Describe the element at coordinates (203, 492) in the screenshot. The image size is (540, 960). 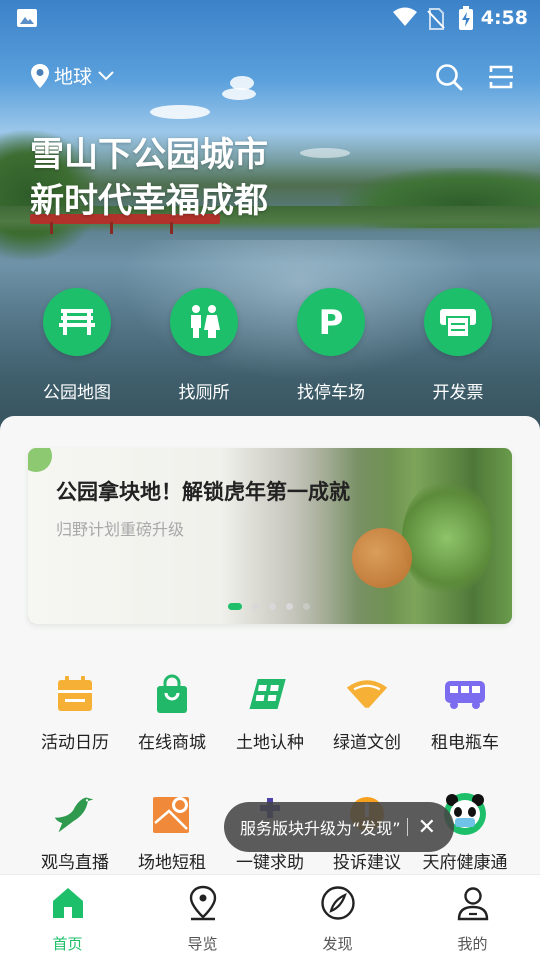
I see `banner-title: 公园拿块地！解锁虎年第一成就` at that location.